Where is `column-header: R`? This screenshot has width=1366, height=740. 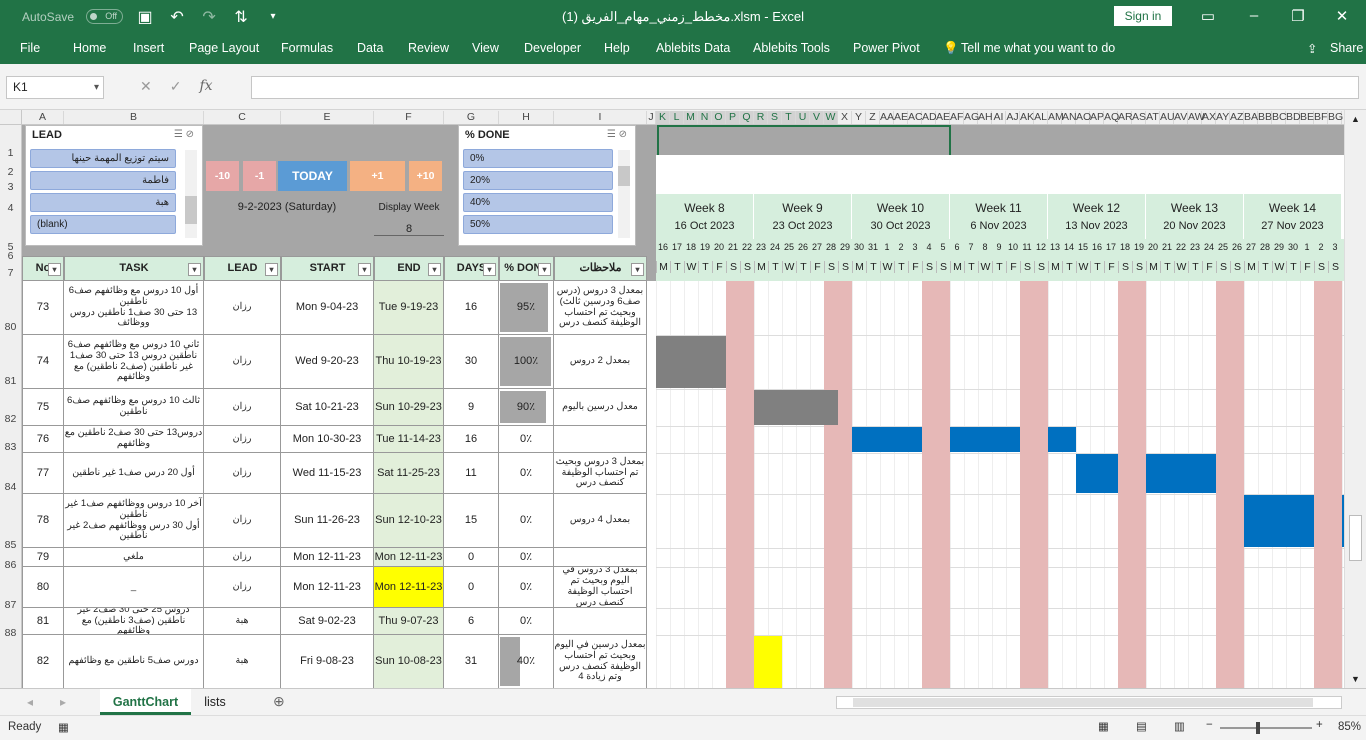
column-header: R is located at coordinates (761, 117).